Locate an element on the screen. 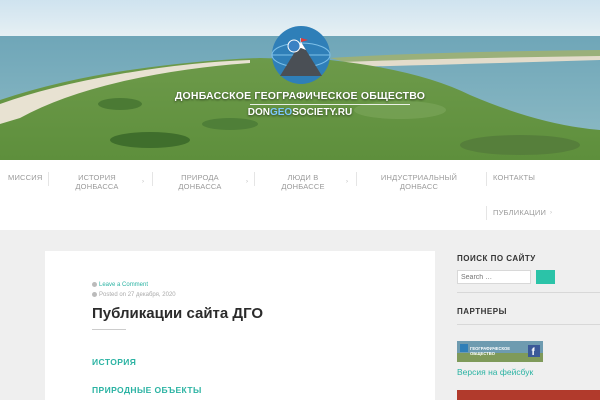 Image resolution: width=600 pixels, height=400 pixels. nav-item-nature: ПРИРОДА ДОНБАССА › is located at coordinates (211, 182).